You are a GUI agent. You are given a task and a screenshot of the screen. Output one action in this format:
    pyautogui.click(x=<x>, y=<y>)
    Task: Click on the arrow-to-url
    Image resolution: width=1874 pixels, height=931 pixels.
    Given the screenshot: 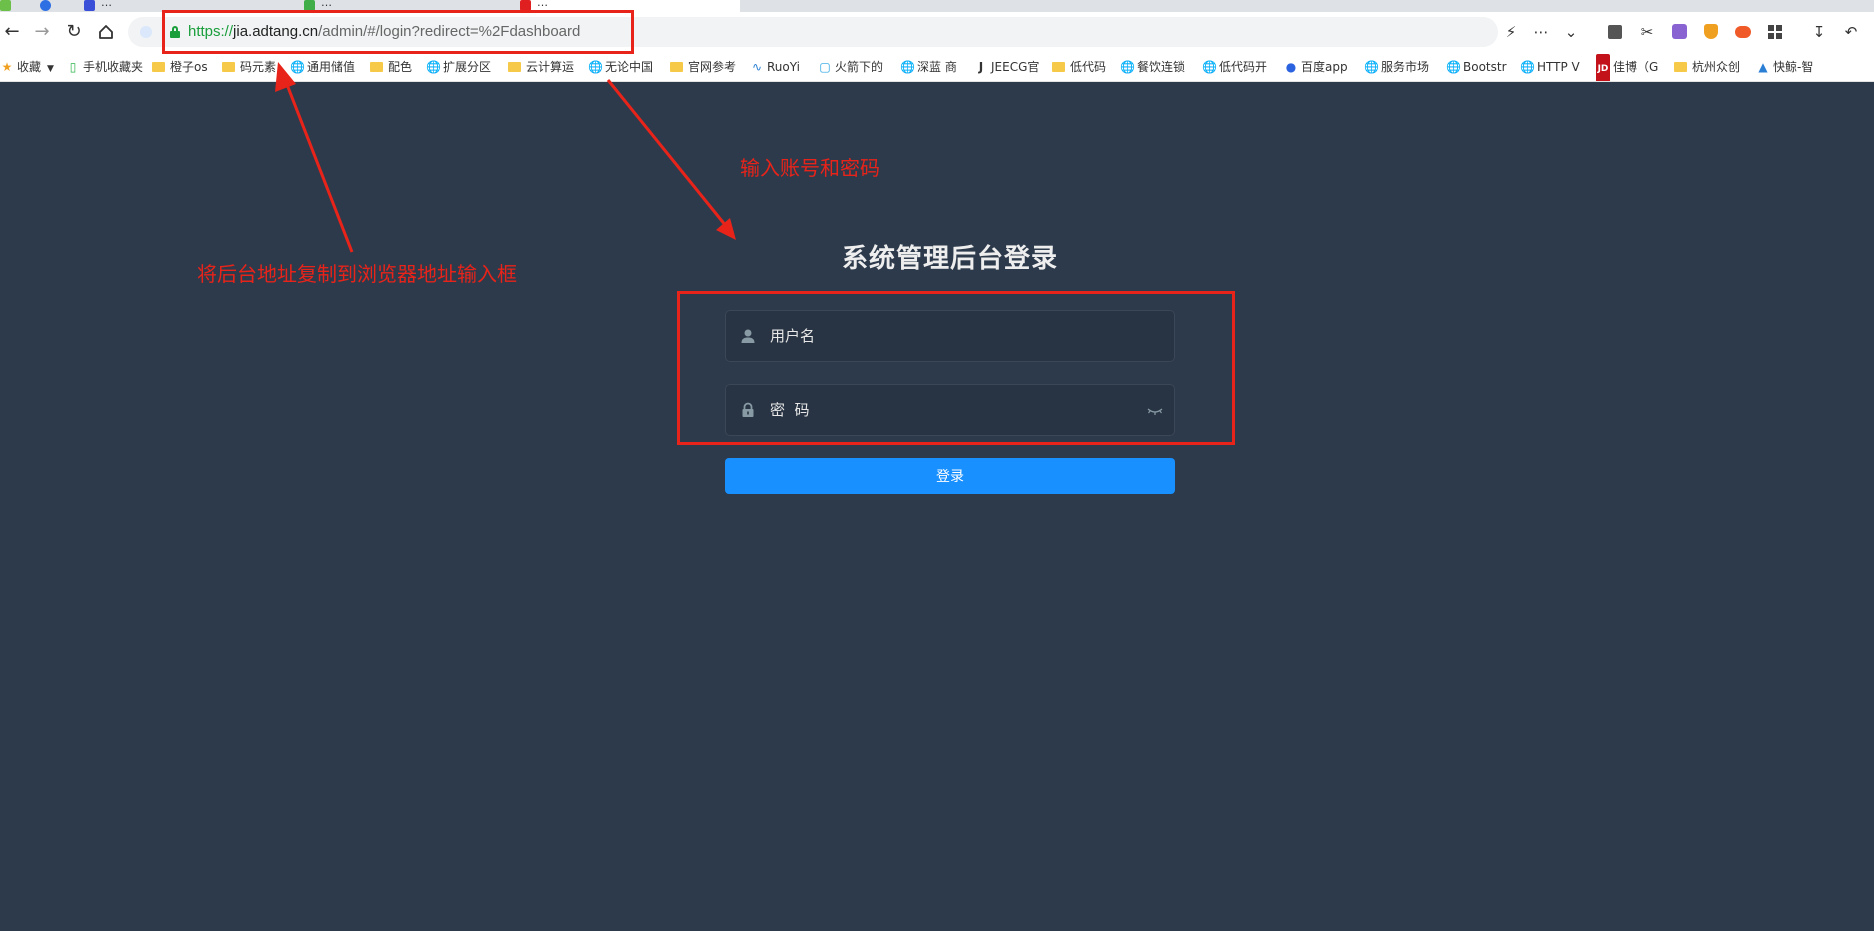 What is the action you would take?
    pyautogui.click(x=314, y=157)
    